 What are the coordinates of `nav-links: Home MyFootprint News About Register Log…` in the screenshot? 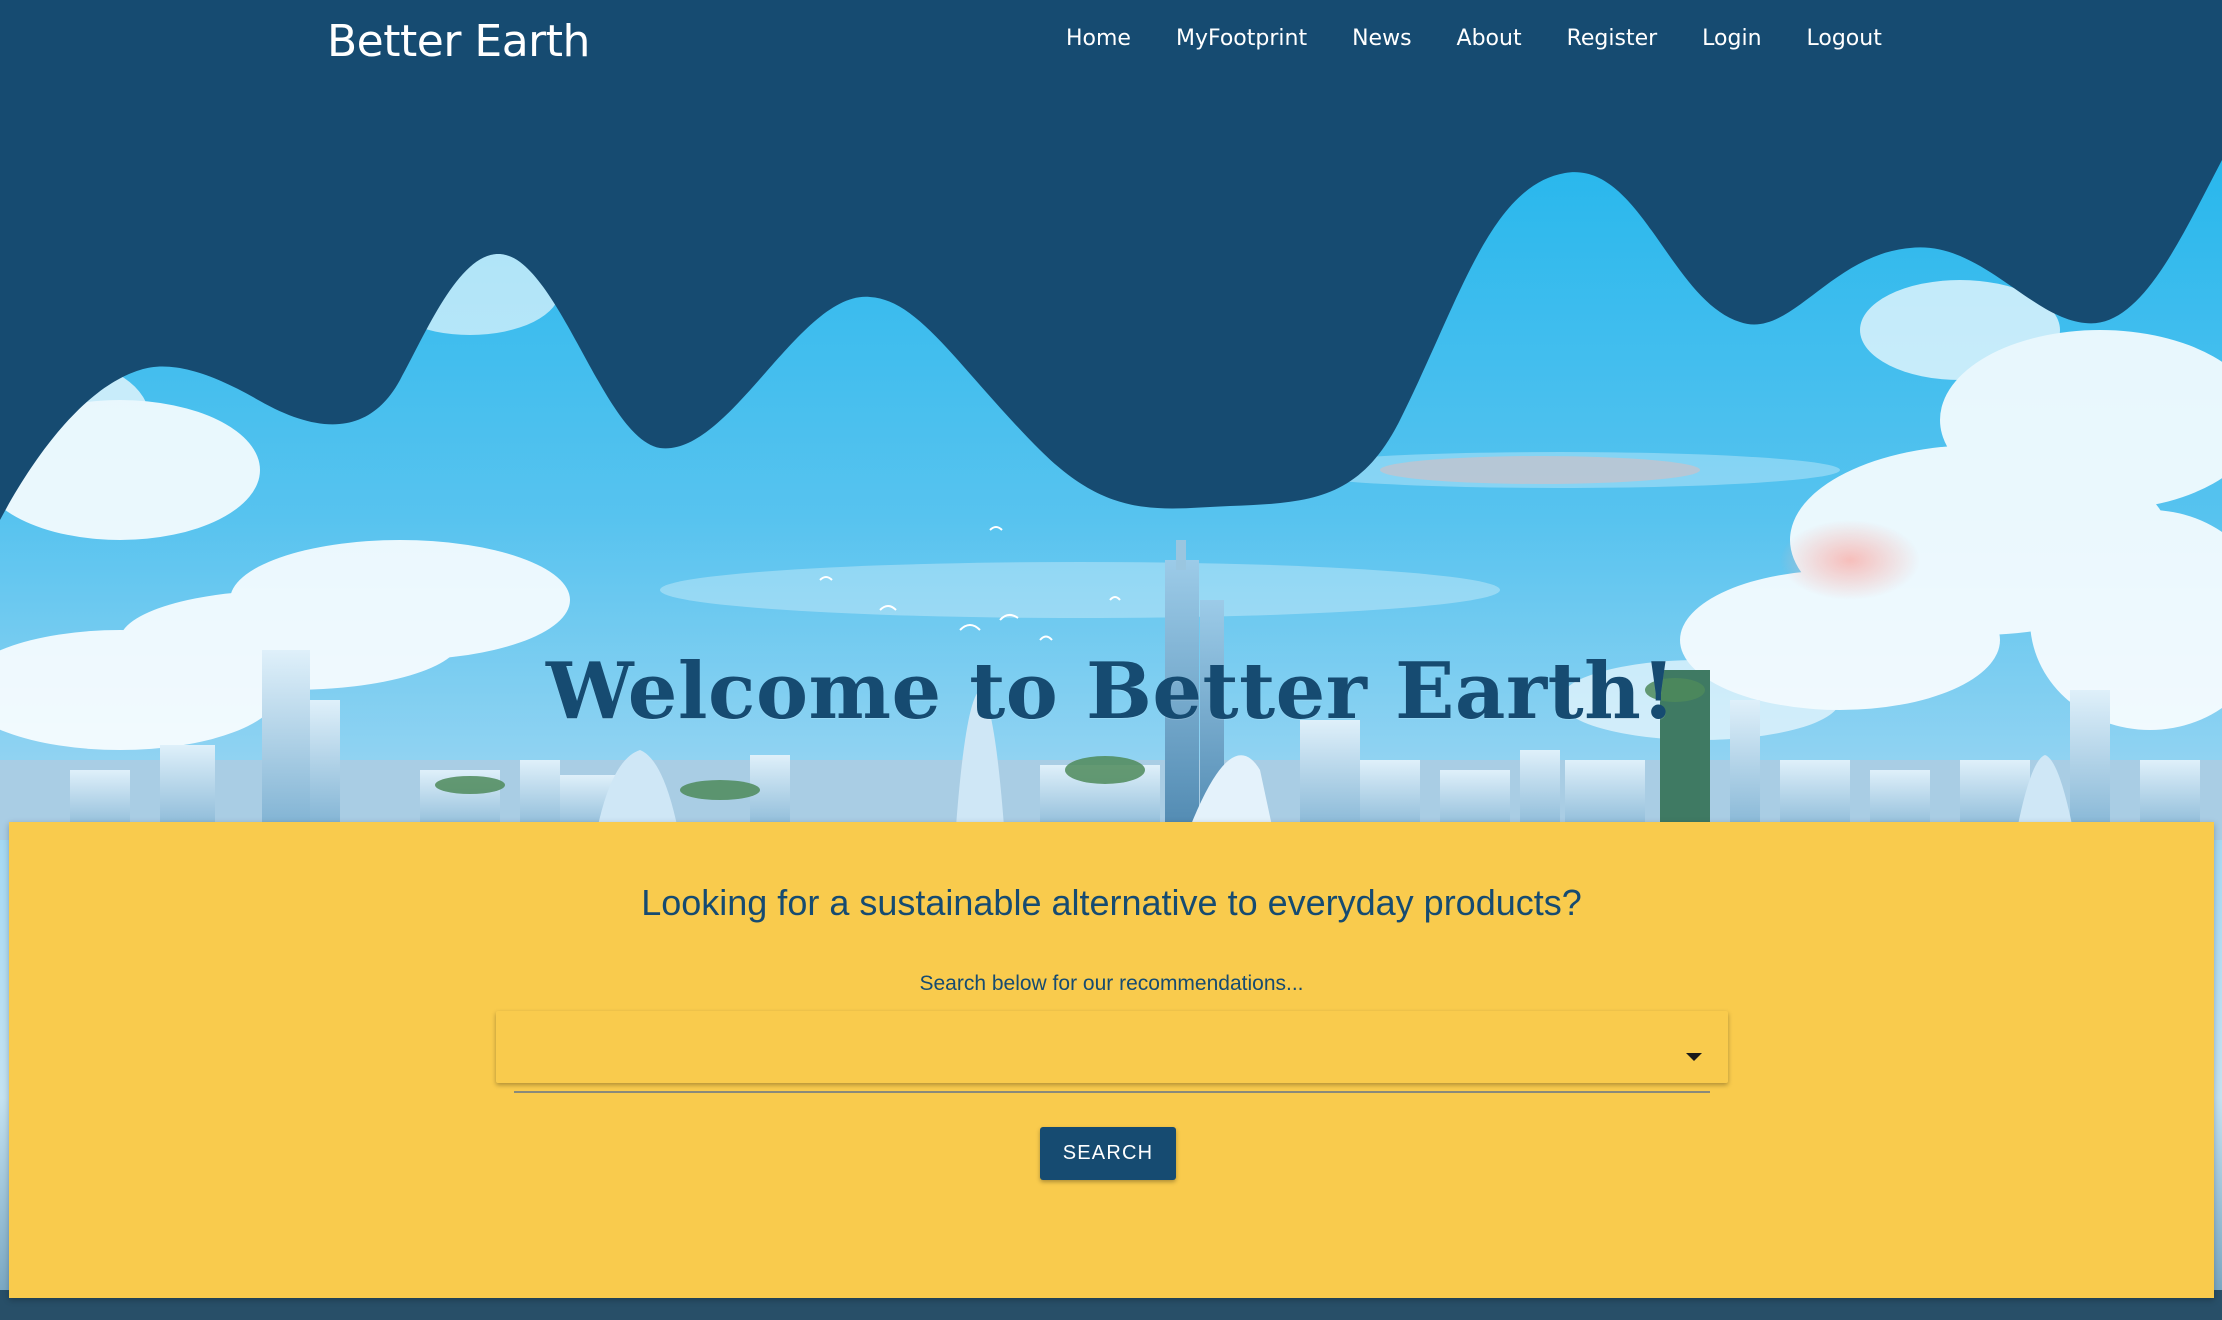 It's located at (1474, 38).